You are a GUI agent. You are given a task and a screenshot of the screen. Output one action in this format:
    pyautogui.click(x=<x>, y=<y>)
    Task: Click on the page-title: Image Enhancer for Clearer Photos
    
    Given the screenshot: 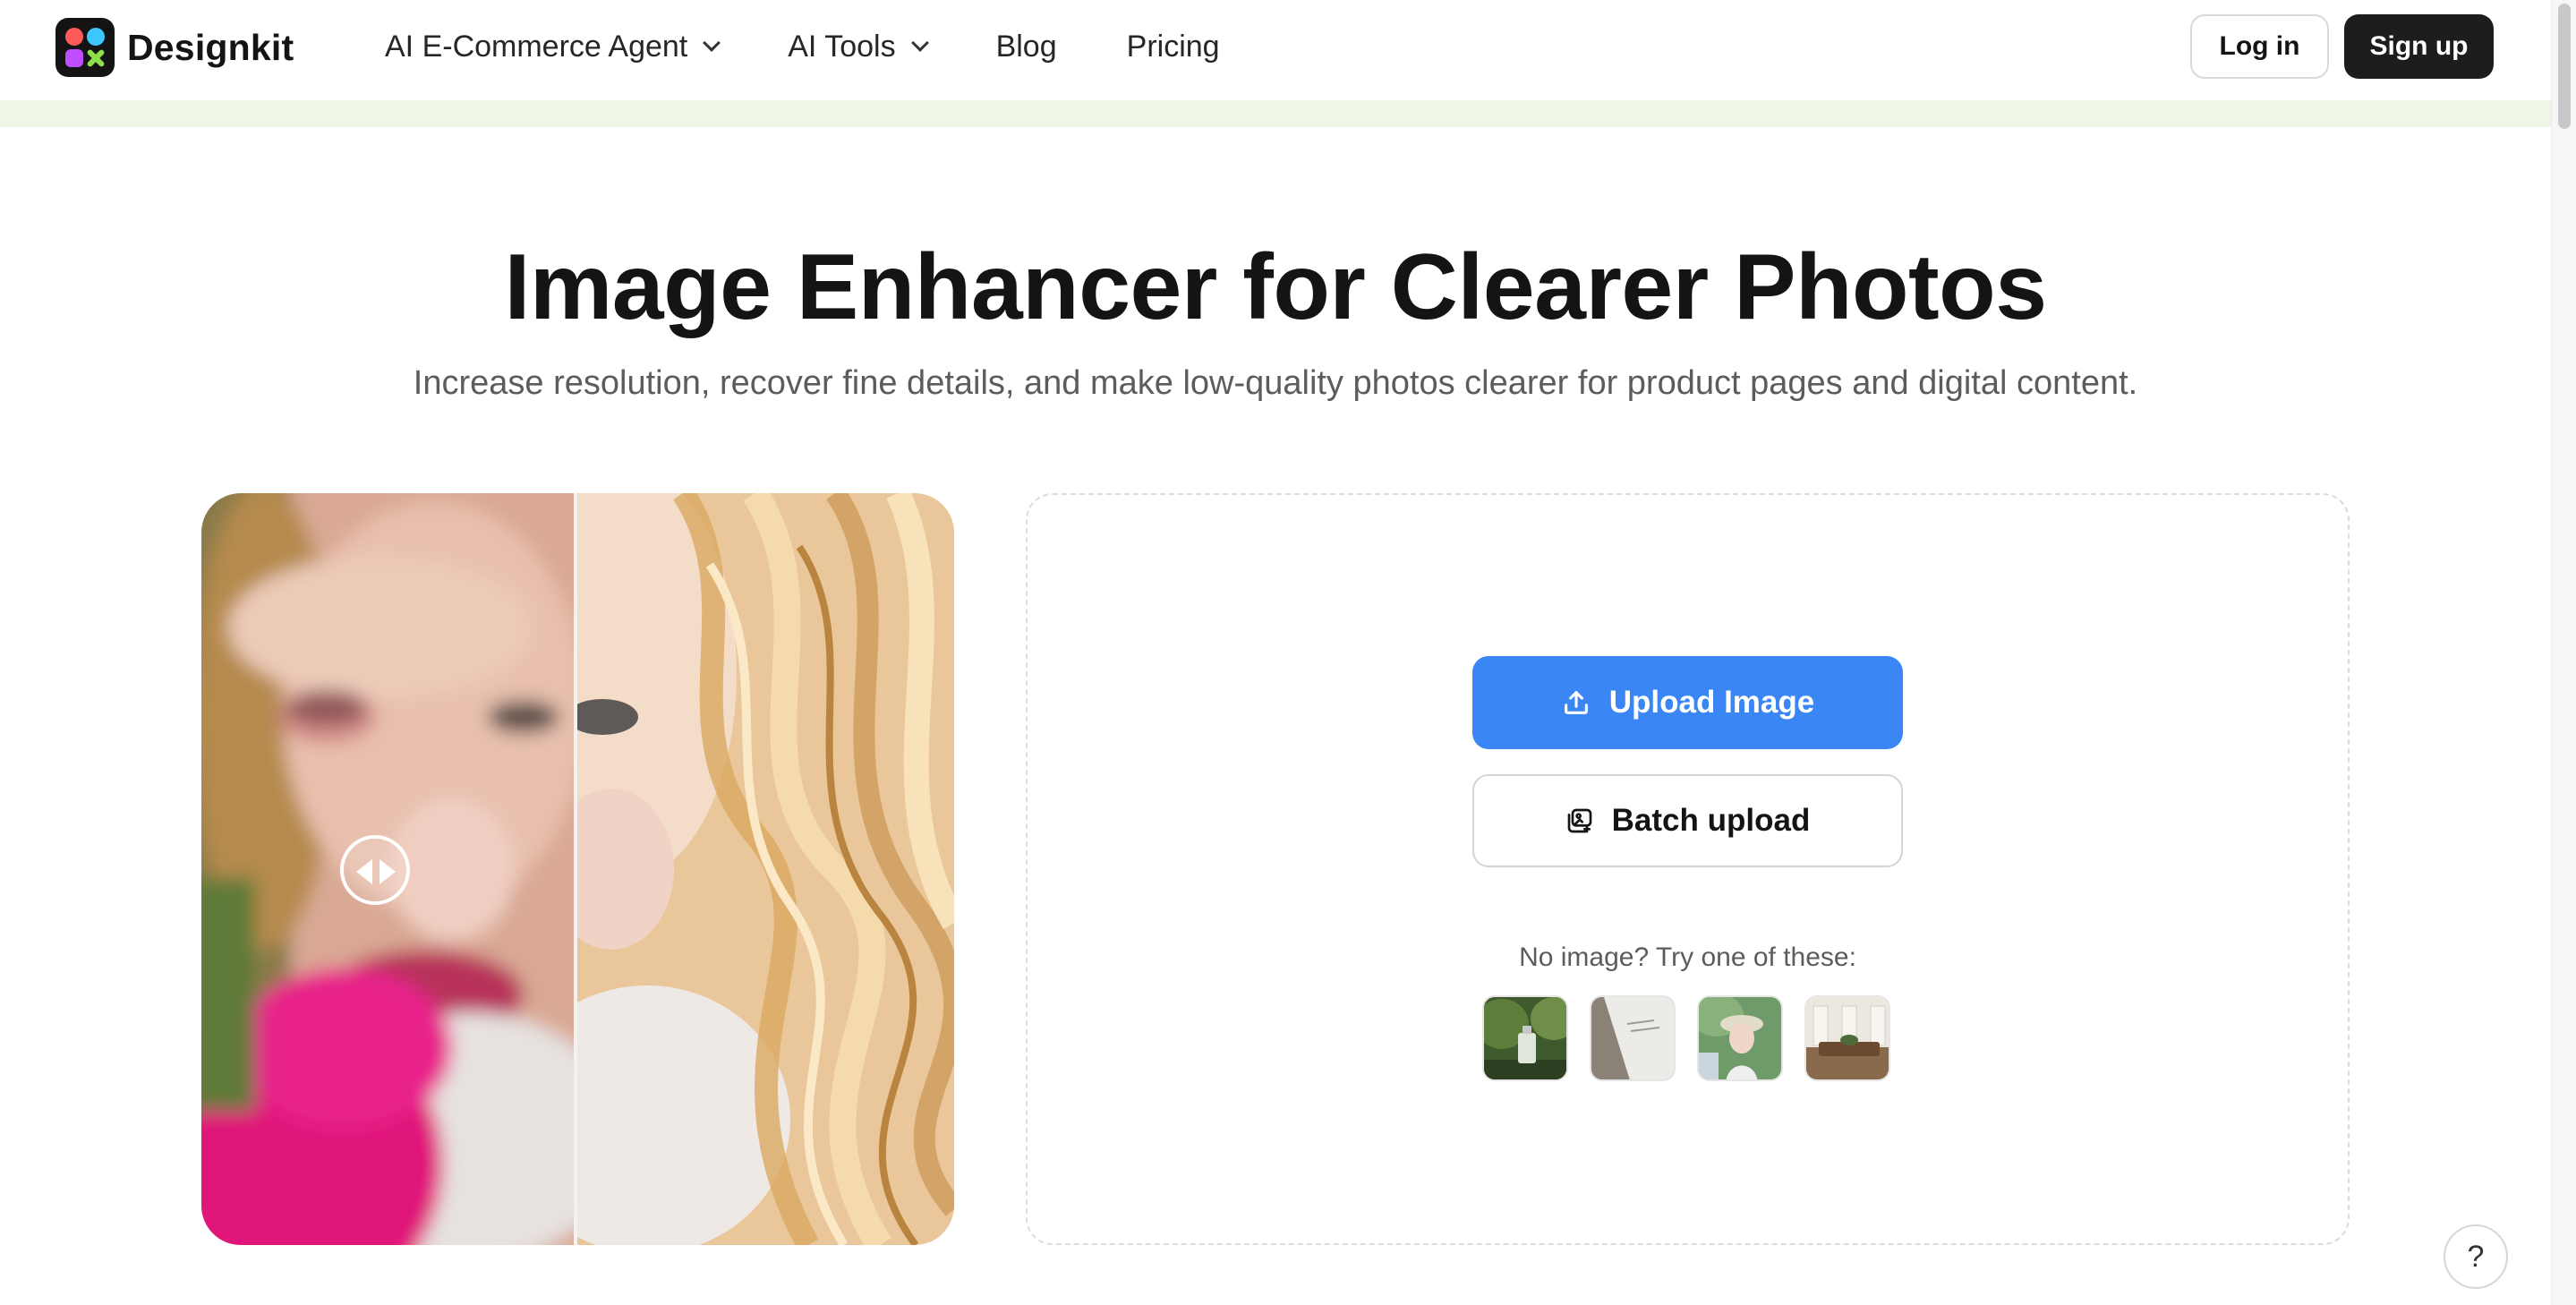 What is the action you would take?
    pyautogui.click(x=1275, y=287)
    